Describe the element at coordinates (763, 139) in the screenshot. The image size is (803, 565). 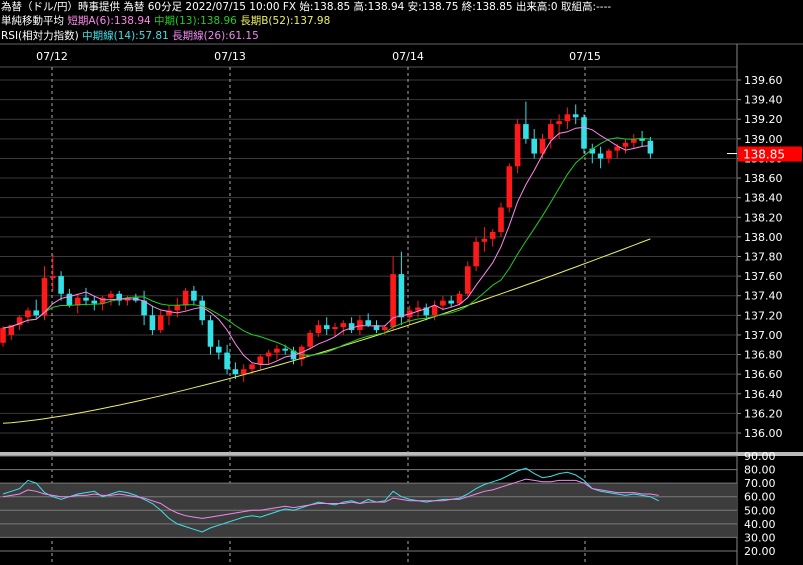
I see `price-tick-label: 139.00` at that location.